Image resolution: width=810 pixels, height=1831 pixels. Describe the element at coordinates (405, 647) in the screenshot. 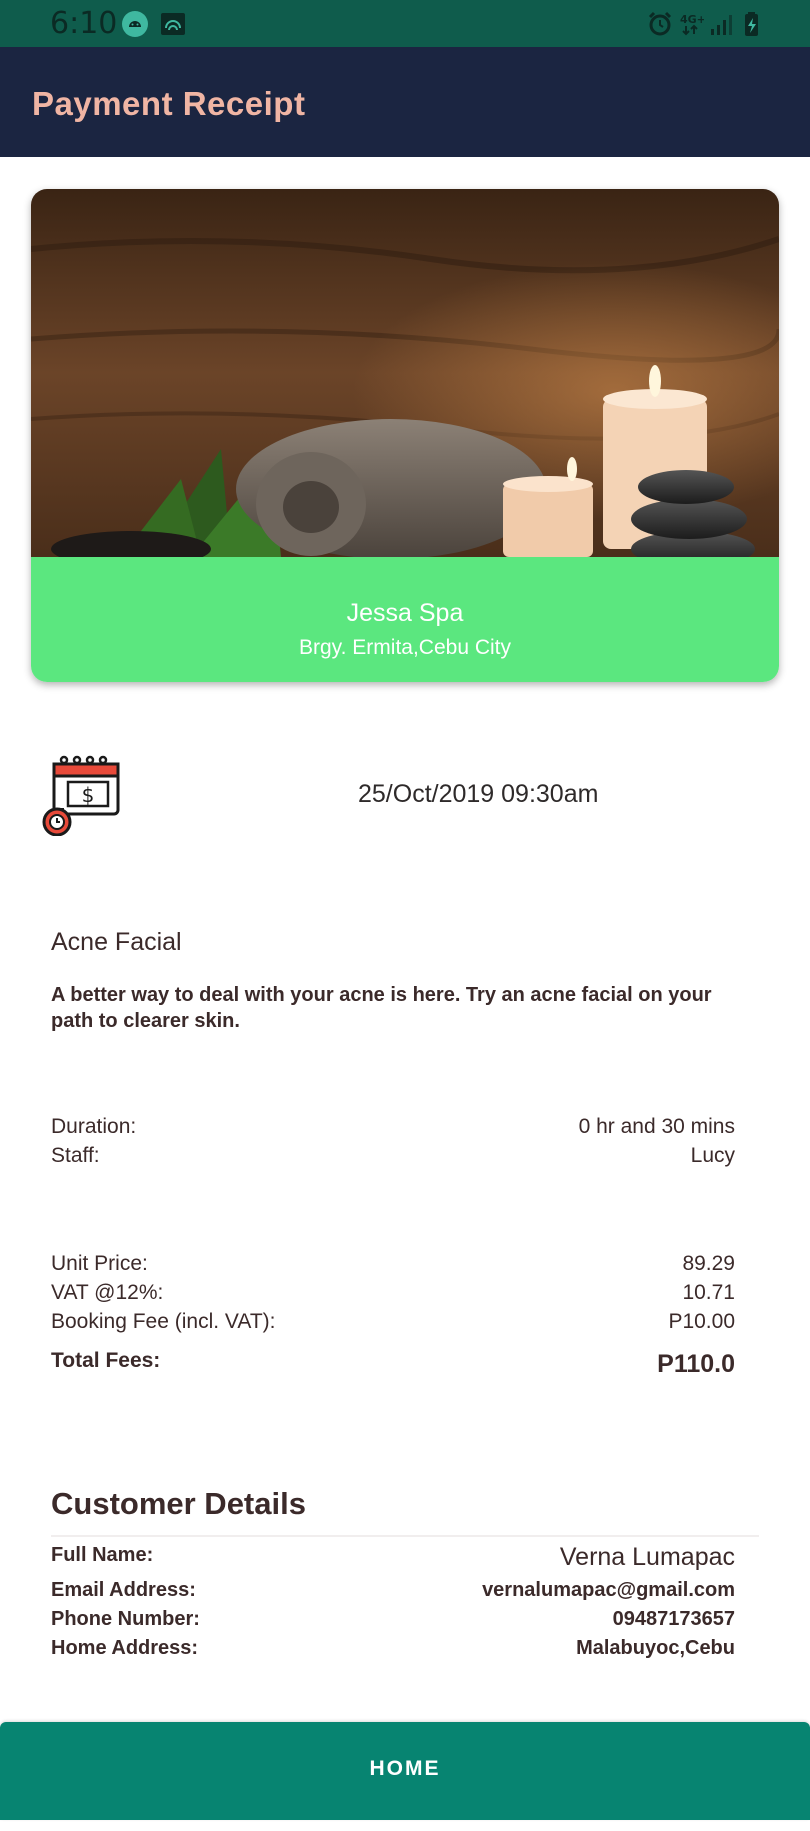

I see `spa-address: Brgy. Ermita,Cebu City` at that location.